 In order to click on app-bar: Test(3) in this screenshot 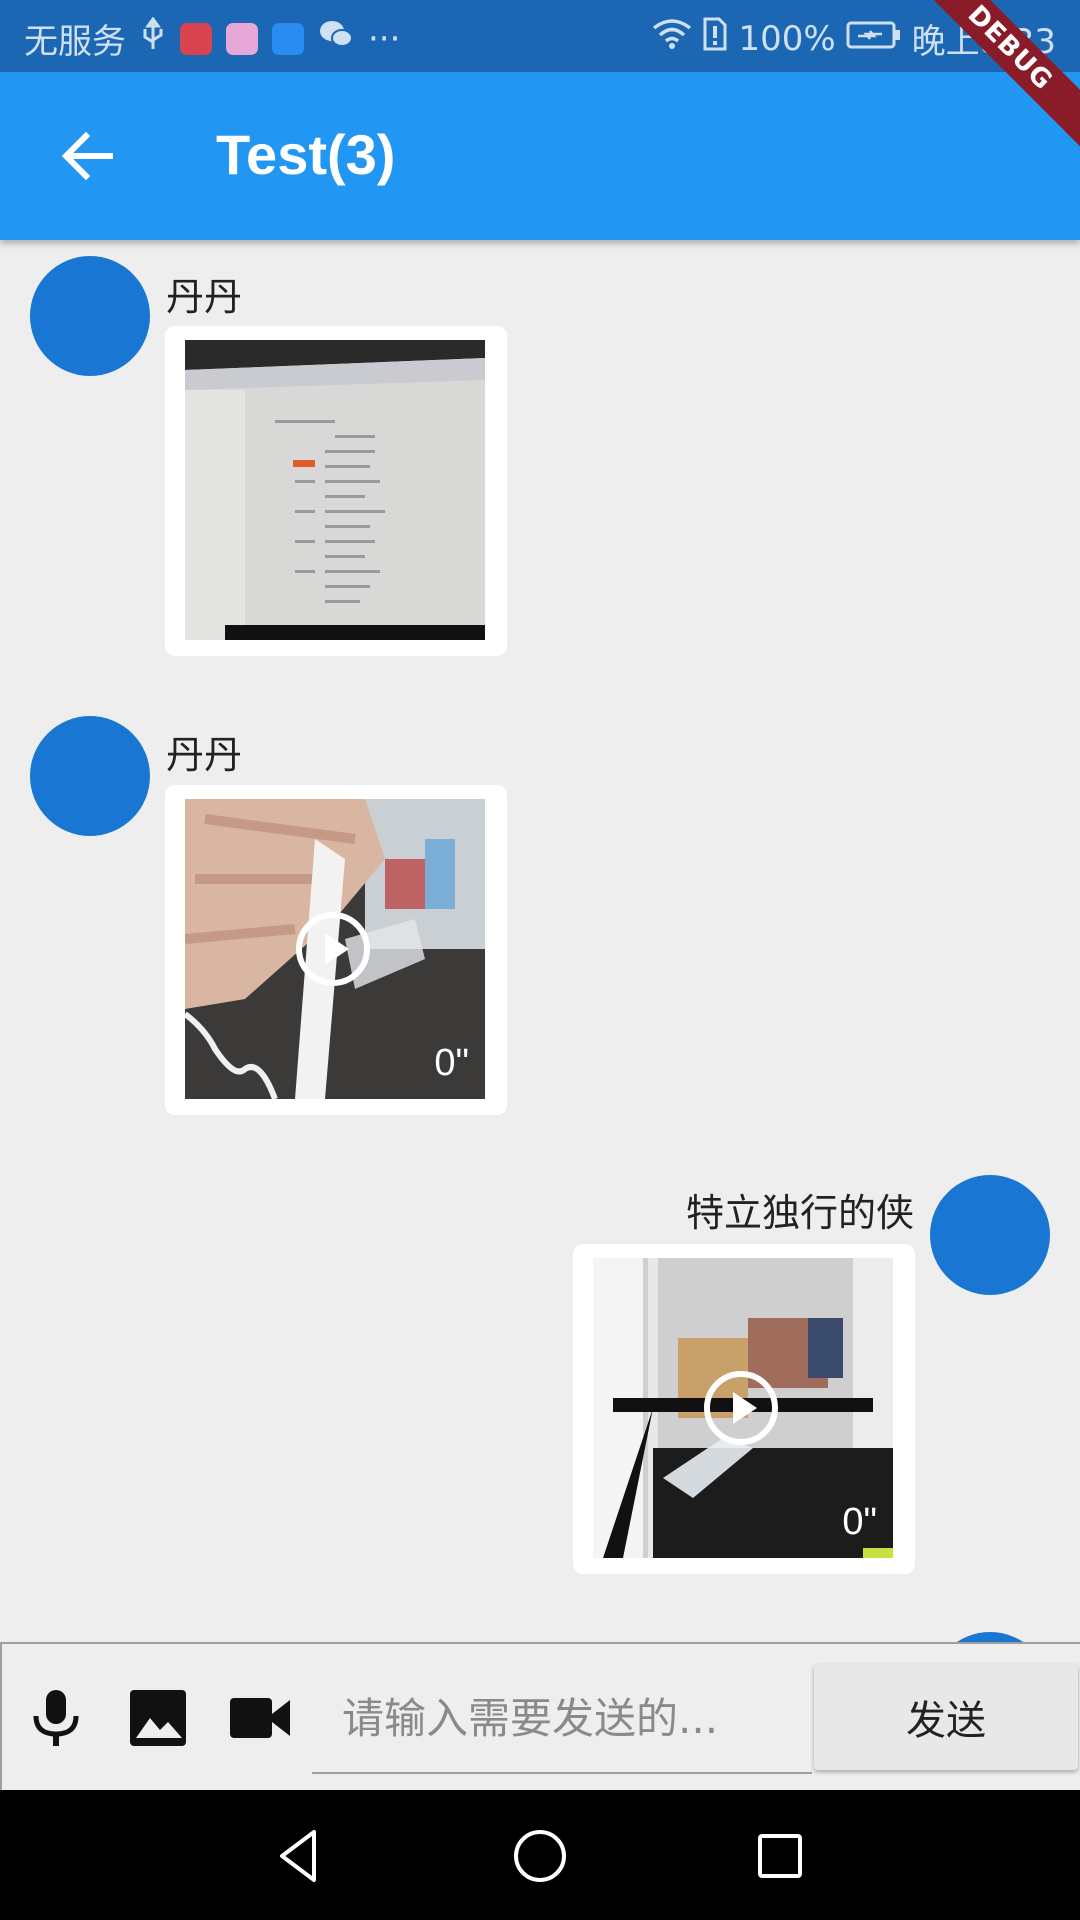, I will do `click(540, 156)`.